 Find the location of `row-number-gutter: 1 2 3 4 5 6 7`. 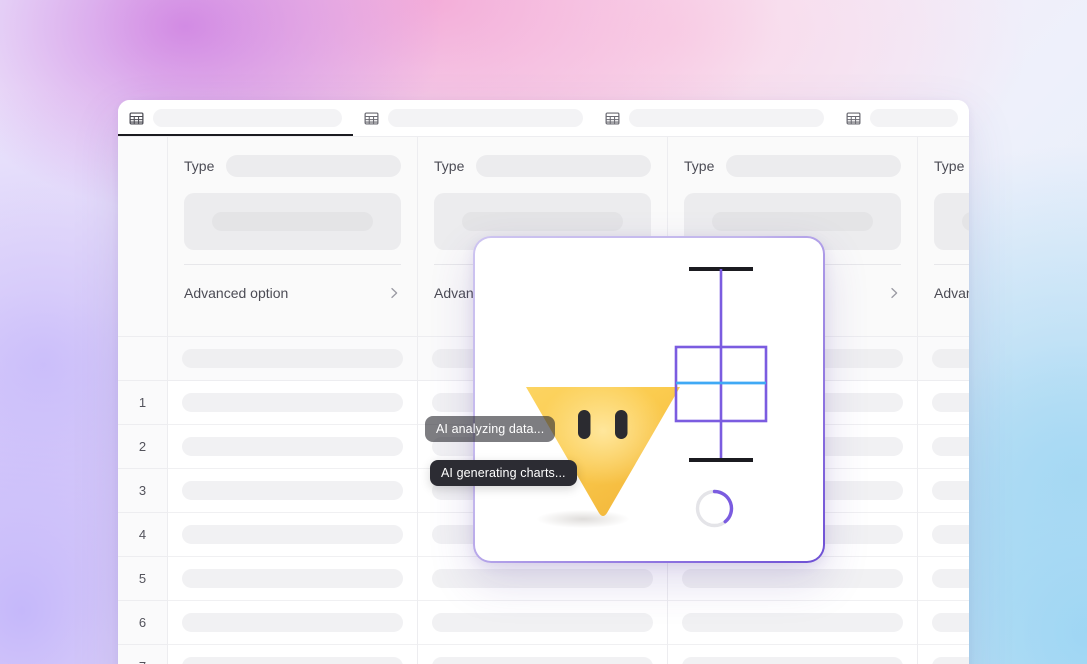

row-number-gutter: 1 2 3 4 5 6 7 is located at coordinates (143, 400).